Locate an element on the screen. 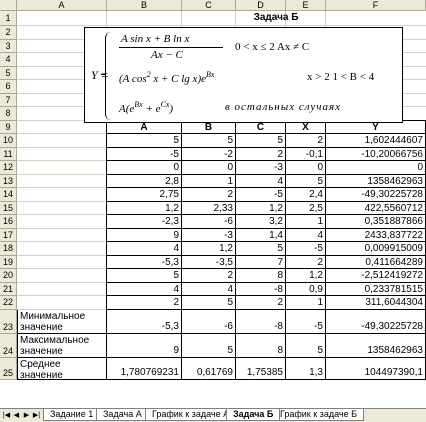 The image size is (426, 422). min-value: -8 is located at coordinates (261, 321).